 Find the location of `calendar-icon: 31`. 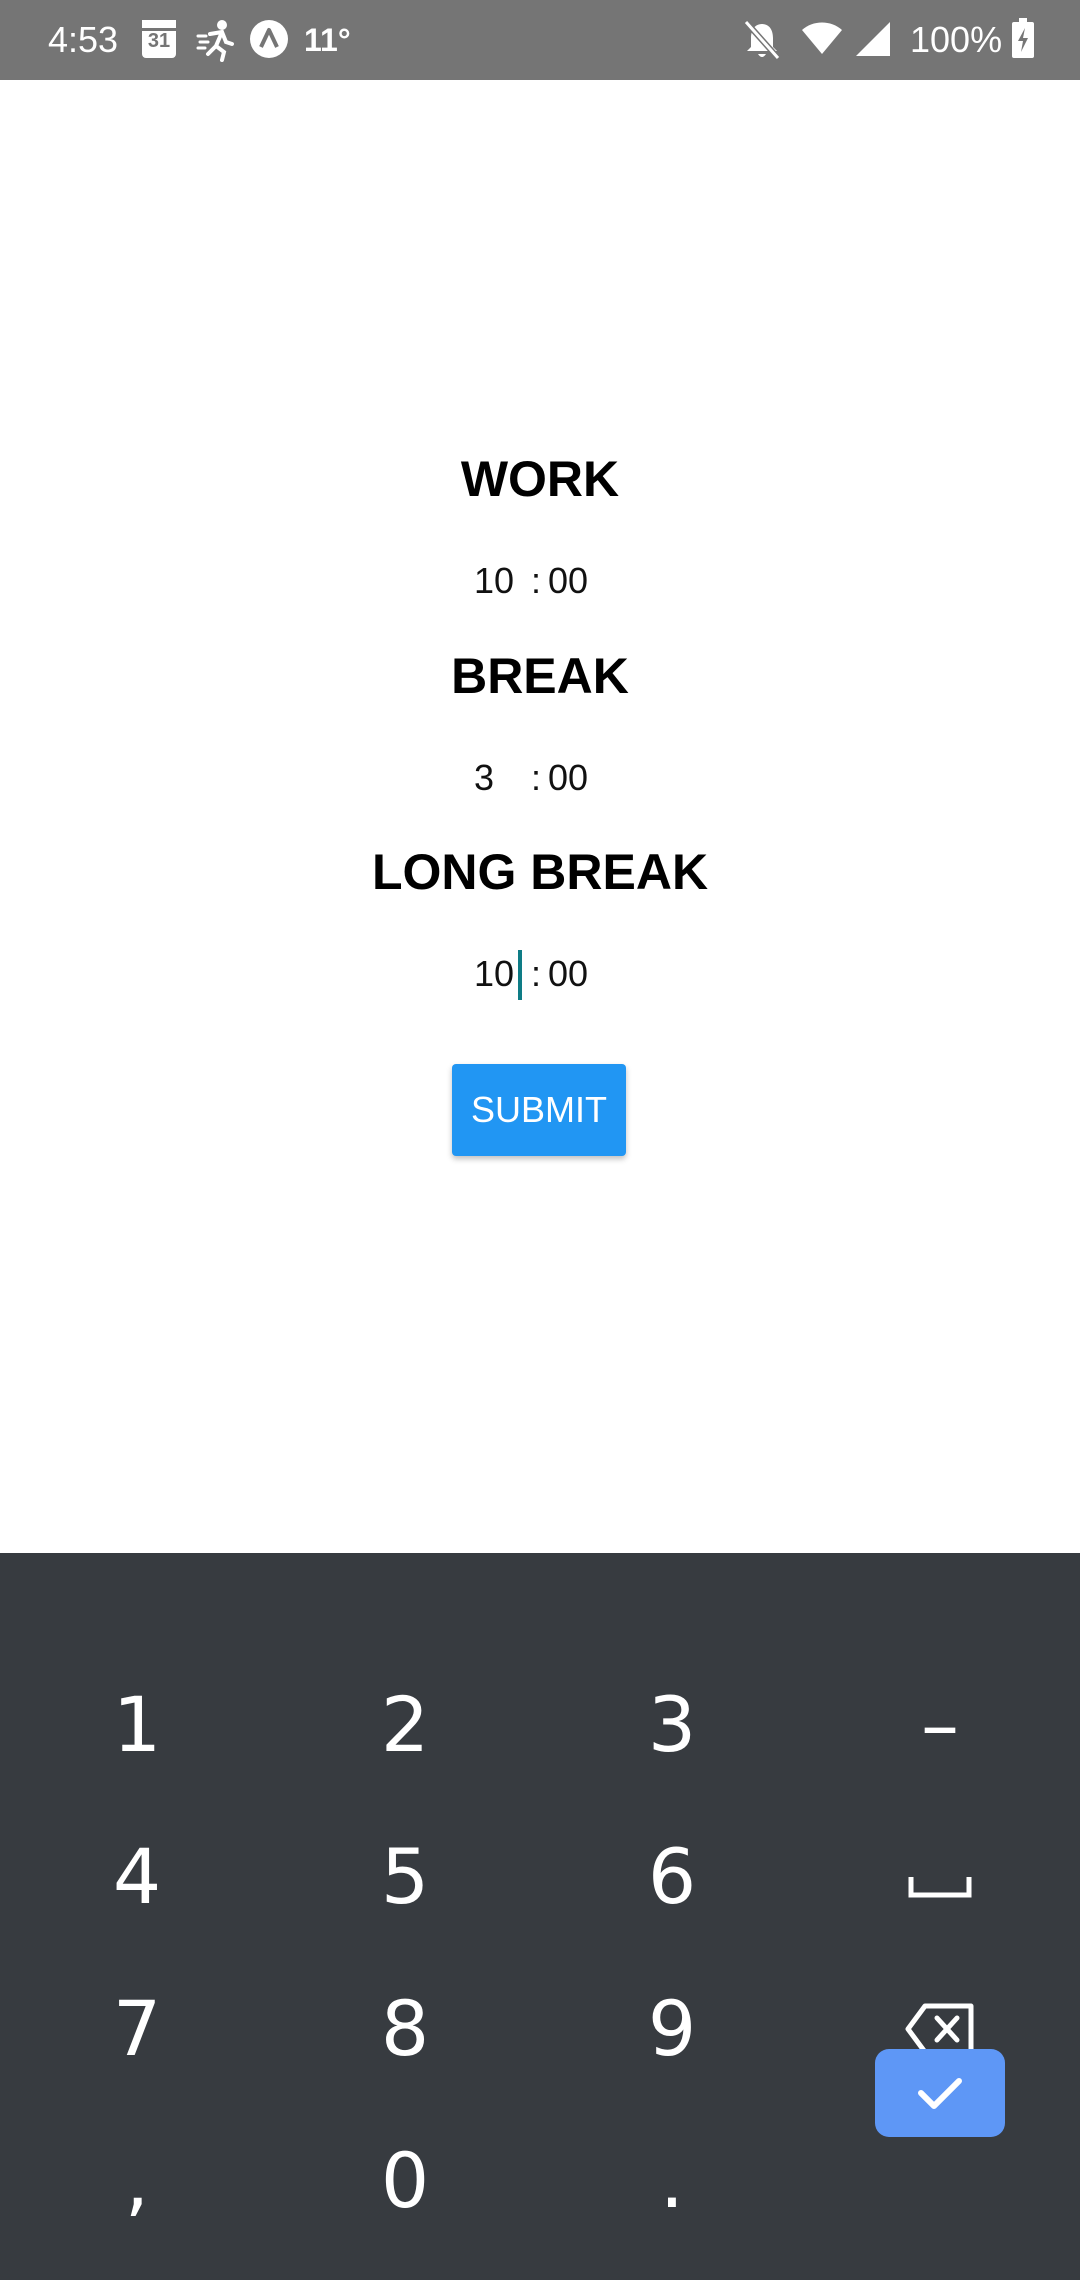

calendar-icon: 31 is located at coordinates (159, 39).